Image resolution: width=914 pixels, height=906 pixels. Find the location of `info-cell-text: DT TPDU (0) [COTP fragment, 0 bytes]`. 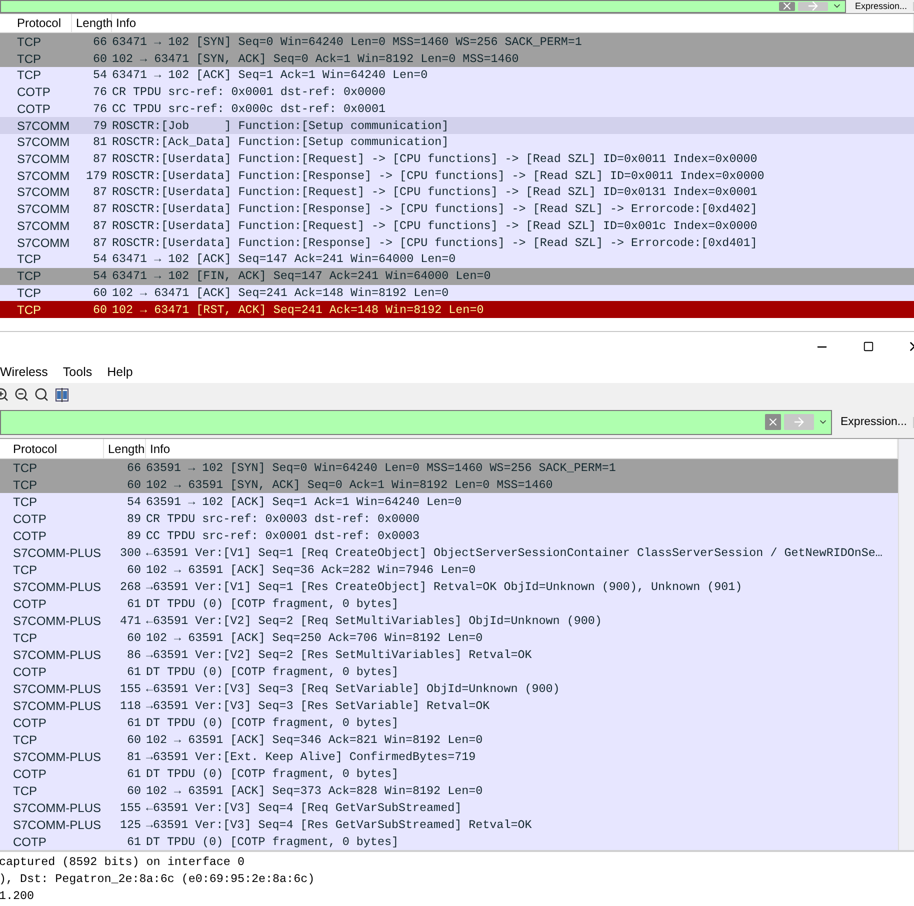

info-cell-text: DT TPDU (0) [COTP fragment, 0 bytes] is located at coordinates (273, 603).